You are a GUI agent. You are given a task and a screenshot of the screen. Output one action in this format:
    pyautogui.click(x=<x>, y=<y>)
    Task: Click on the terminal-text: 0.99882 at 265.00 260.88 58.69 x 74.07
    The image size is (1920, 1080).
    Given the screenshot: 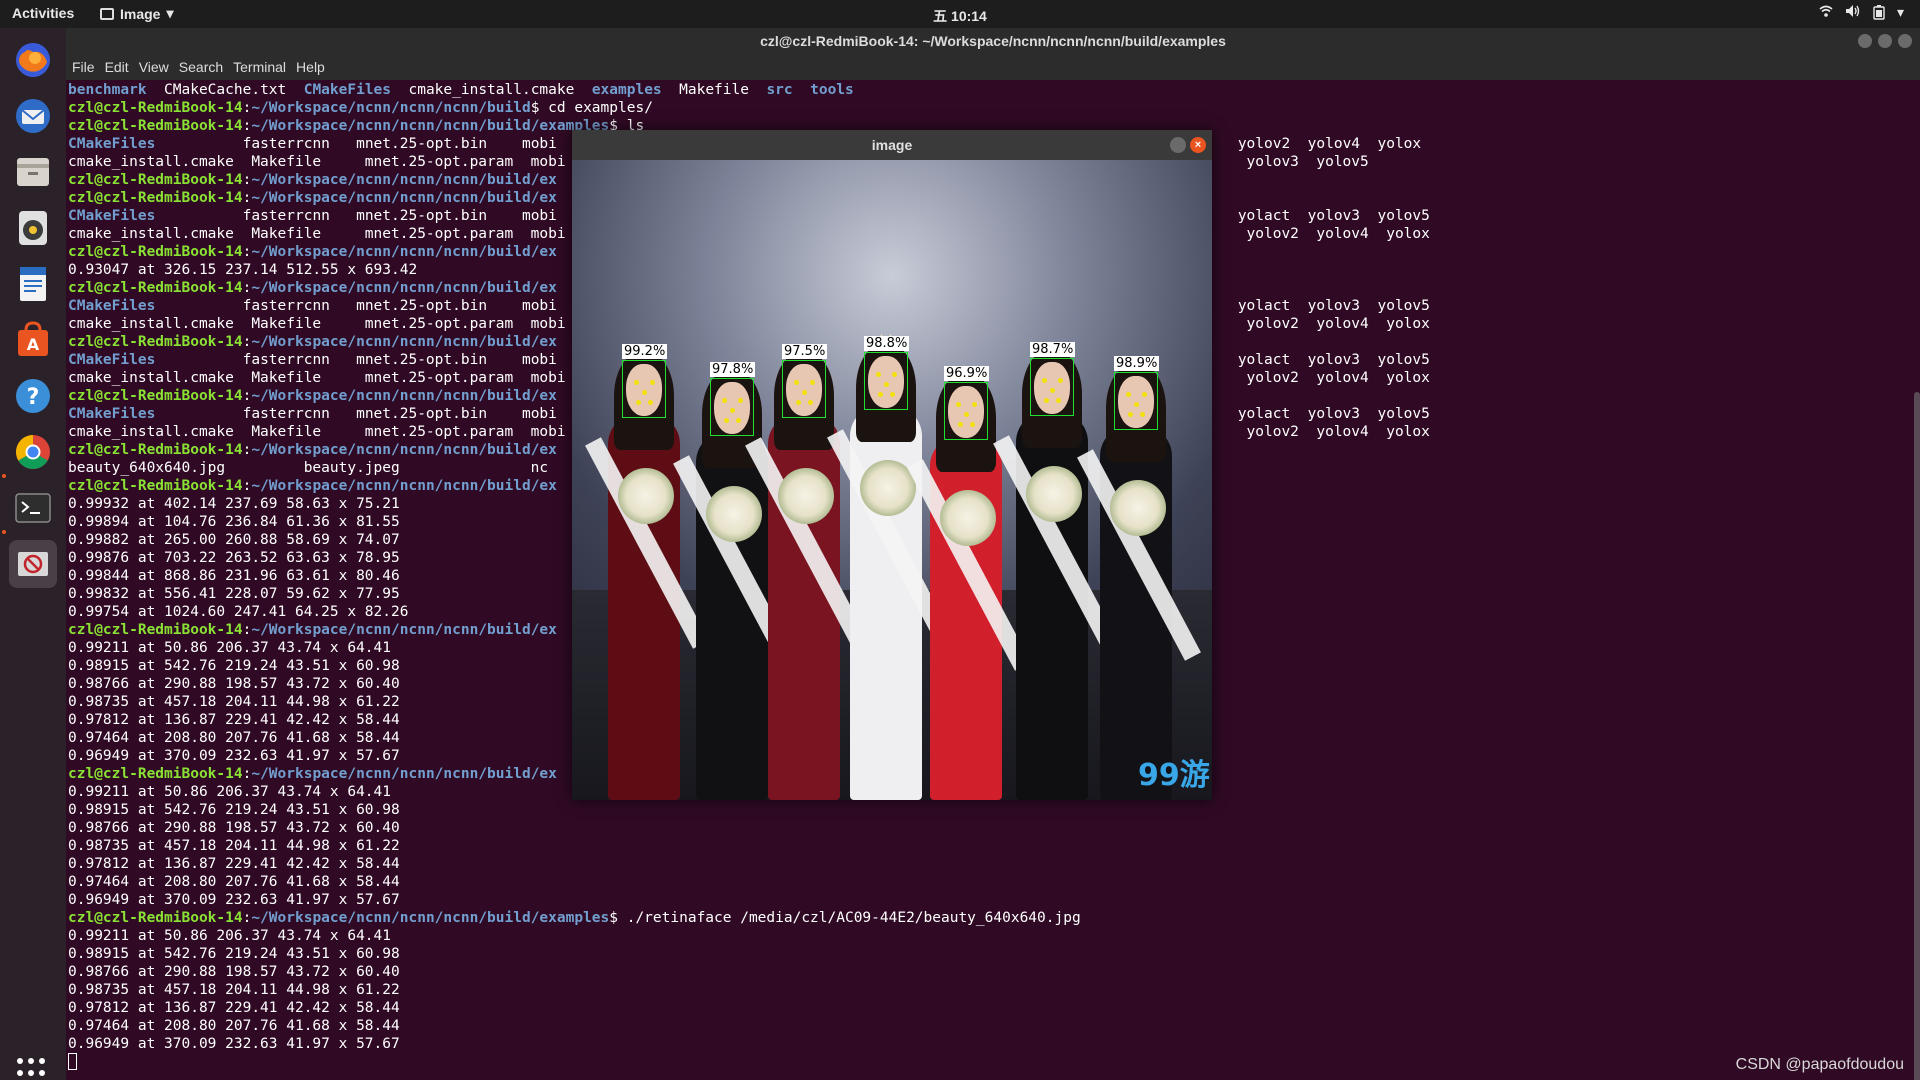 What is the action you would take?
    pyautogui.click(x=234, y=540)
    